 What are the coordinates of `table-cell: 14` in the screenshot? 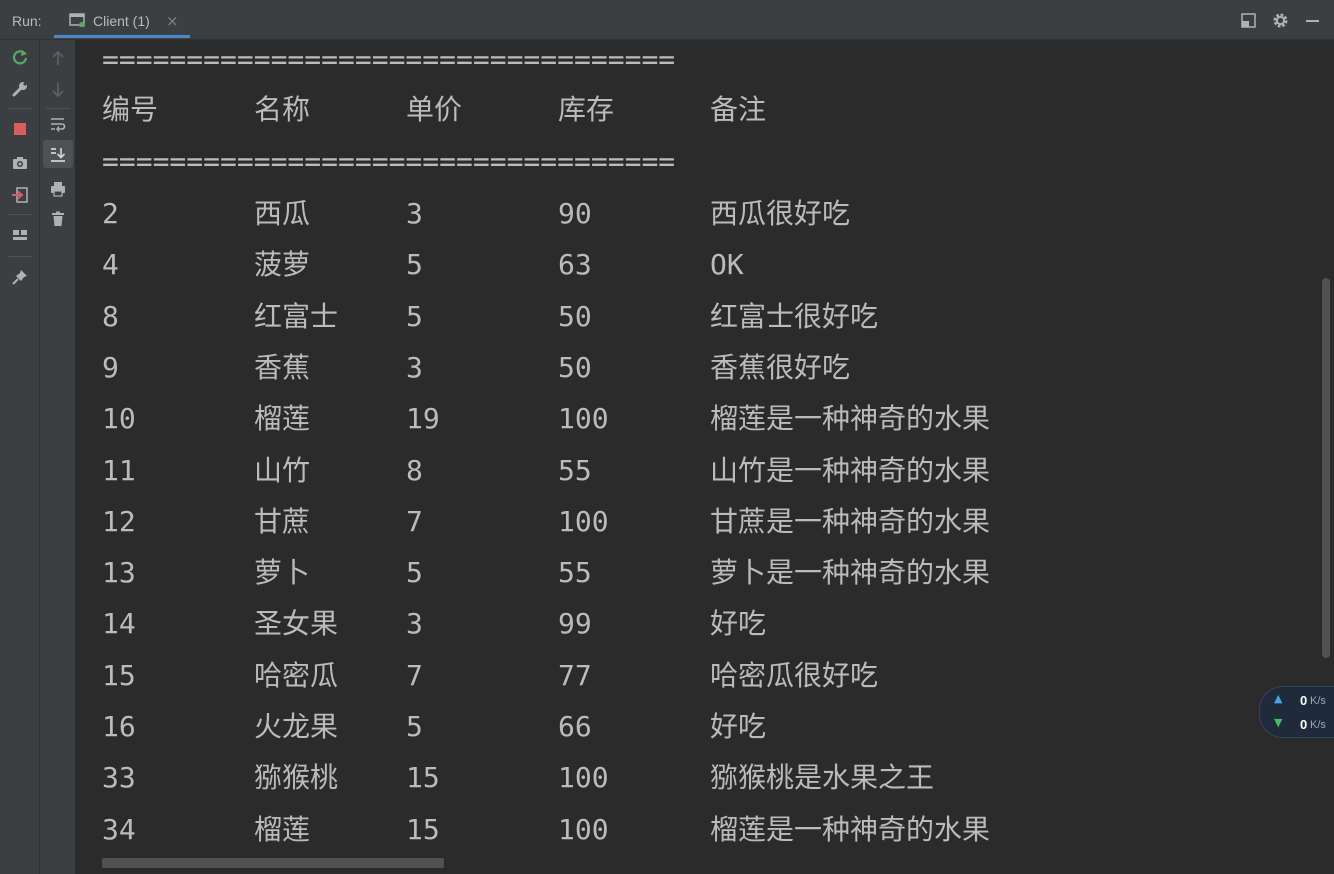 It's located at (119, 624).